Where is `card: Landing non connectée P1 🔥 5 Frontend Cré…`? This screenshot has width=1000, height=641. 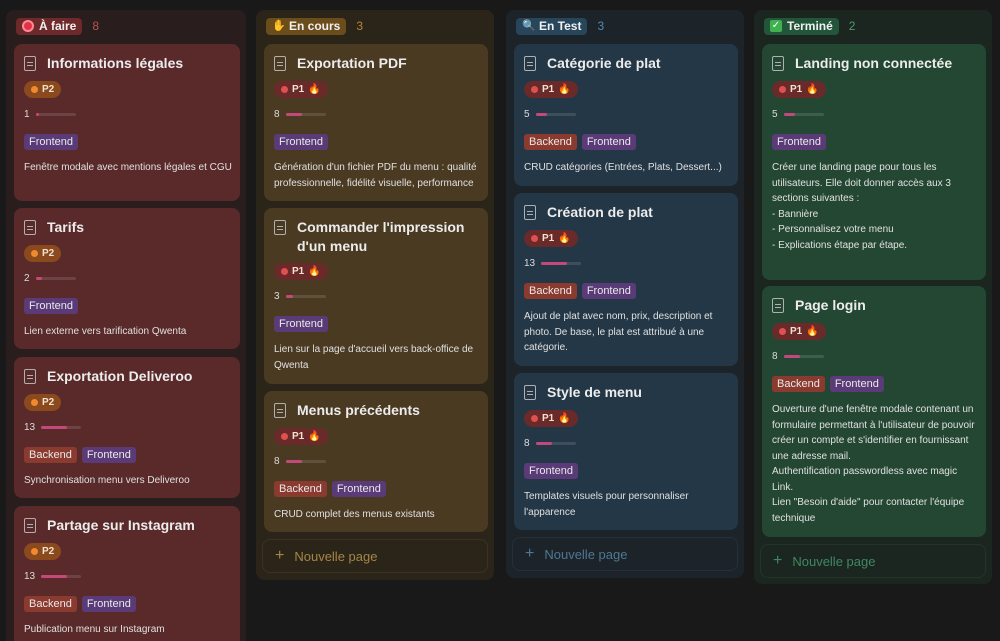 card: Landing non connectée P1 🔥 5 Frontend Cré… is located at coordinates (874, 162).